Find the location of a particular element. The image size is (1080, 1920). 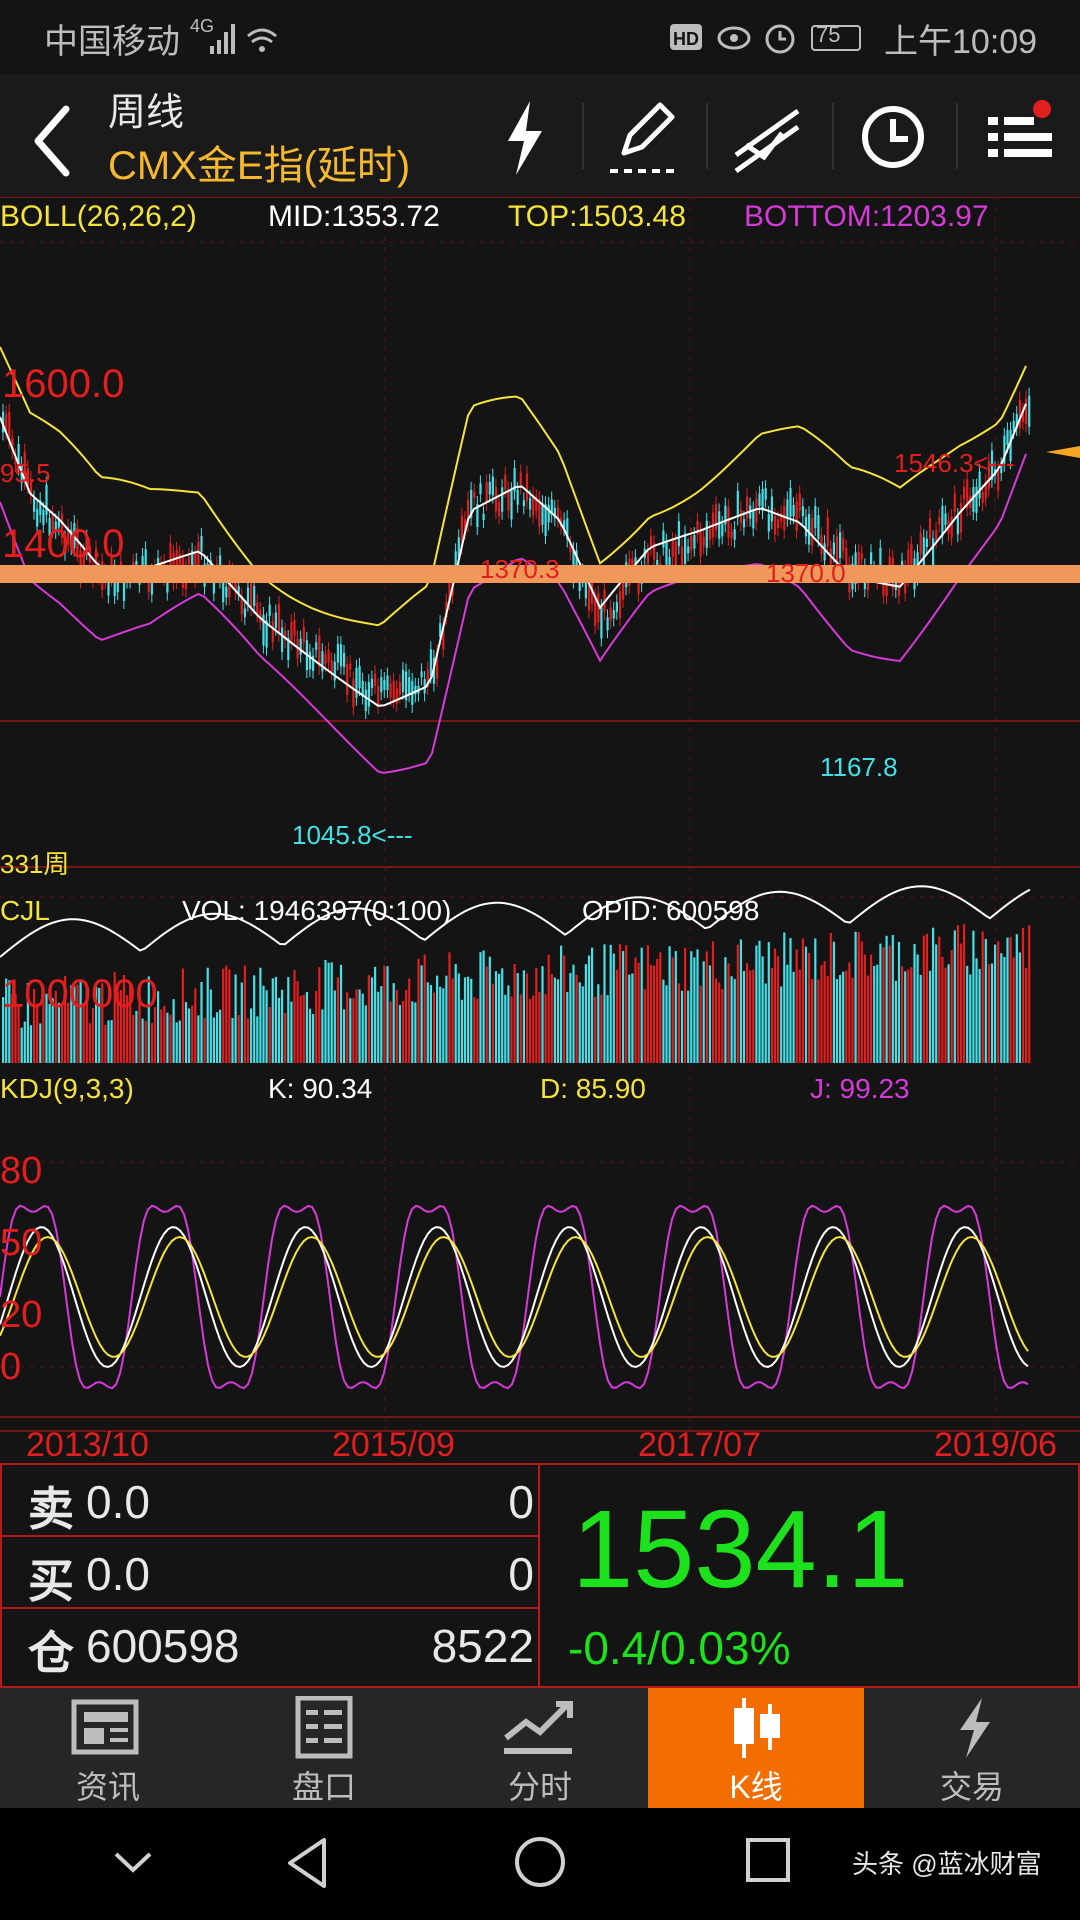

tab-trade: 交易 is located at coordinates (972, 1748).